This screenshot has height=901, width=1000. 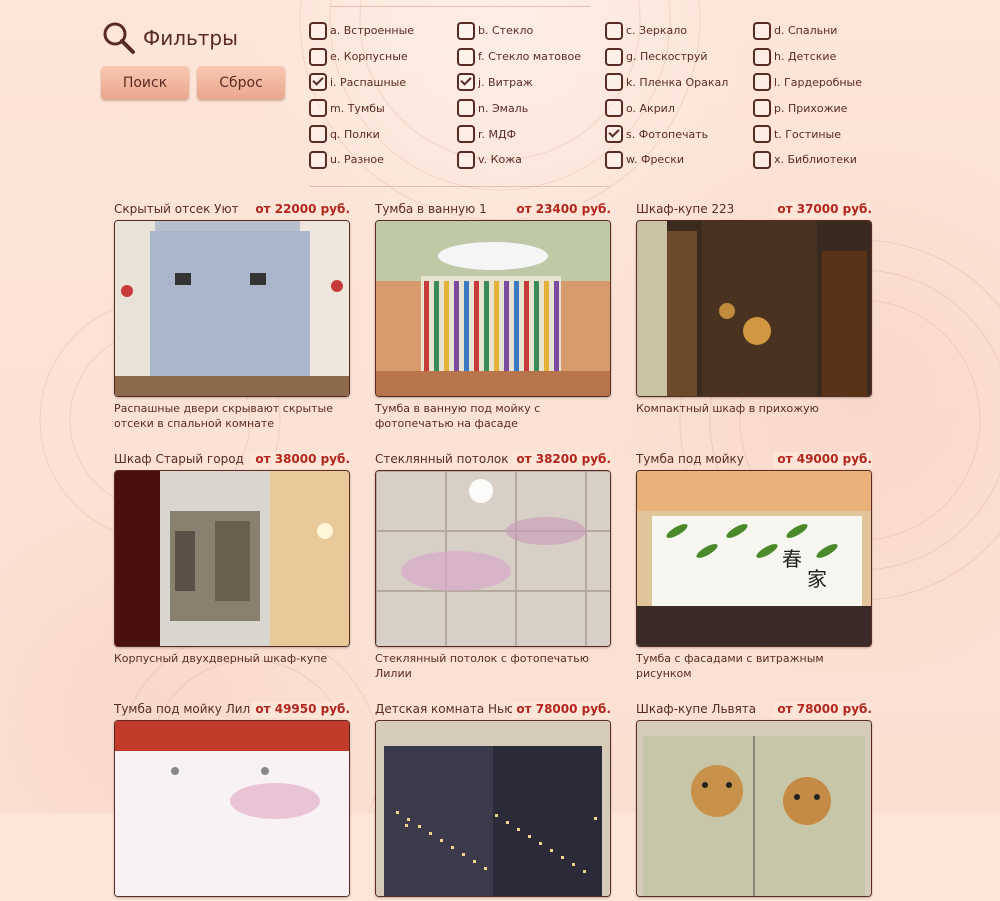 I want to click on product-name: Стеклянный потолок Лилии, so click(x=443, y=460).